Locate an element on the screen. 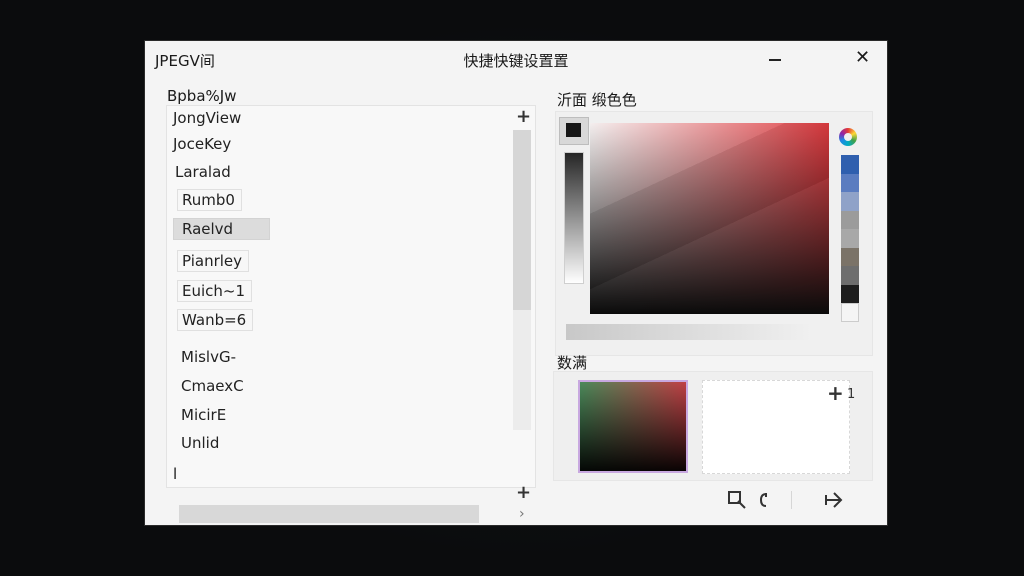 The height and width of the screenshot is (576, 1024). list-caption: Bpba%Jw is located at coordinates (202, 96).